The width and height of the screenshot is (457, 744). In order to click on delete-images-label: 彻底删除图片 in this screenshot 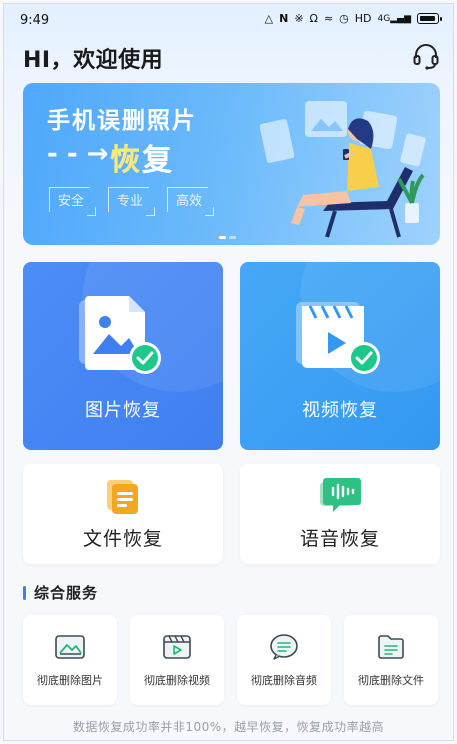, I will do `click(70, 680)`.